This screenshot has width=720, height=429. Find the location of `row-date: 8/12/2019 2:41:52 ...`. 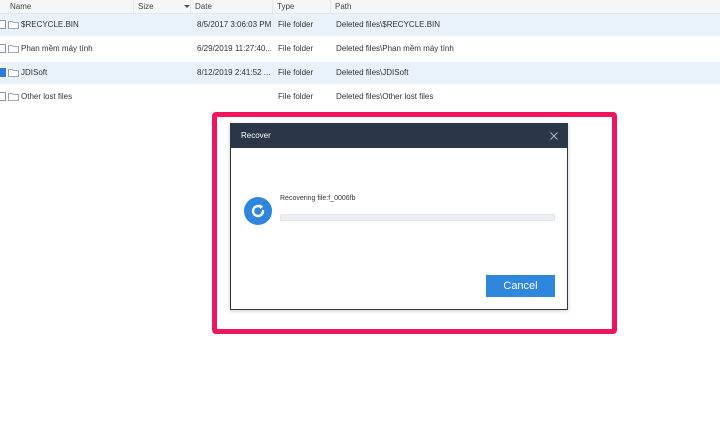

row-date: 8/12/2019 2:41:52 ... is located at coordinates (234, 72).